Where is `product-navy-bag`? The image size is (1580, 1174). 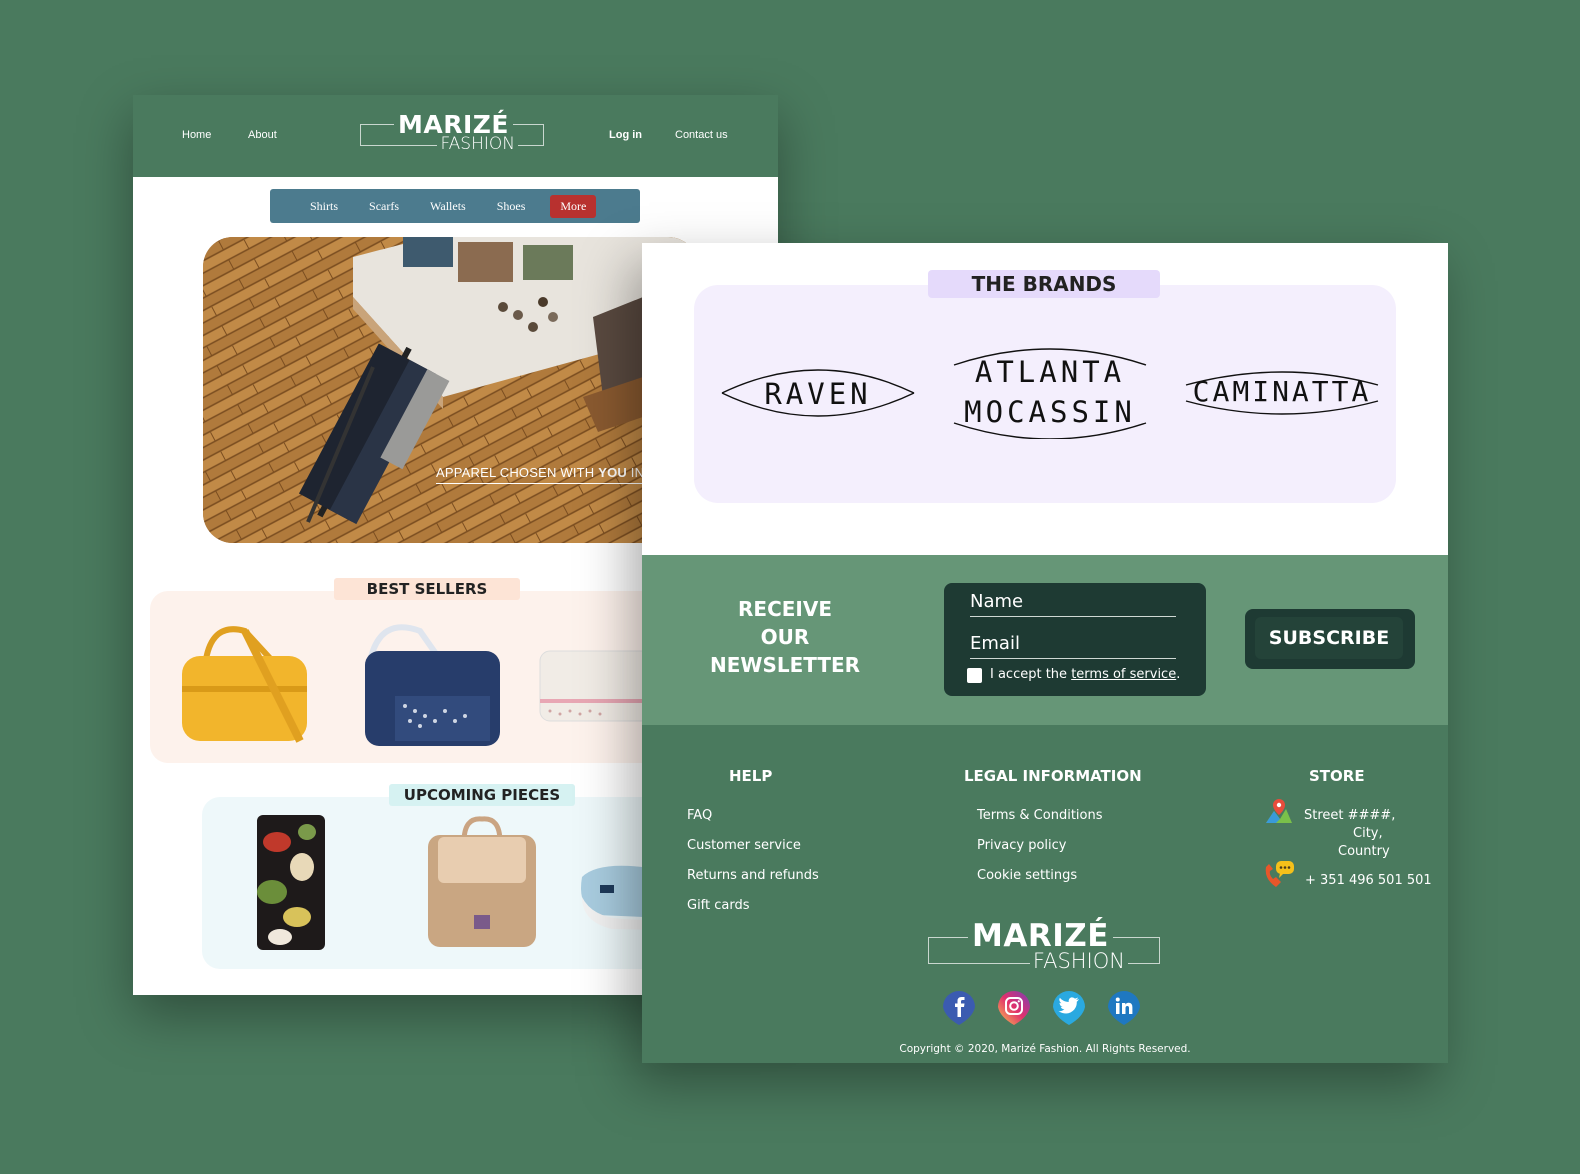
product-navy-bag is located at coordinates (432, 685).